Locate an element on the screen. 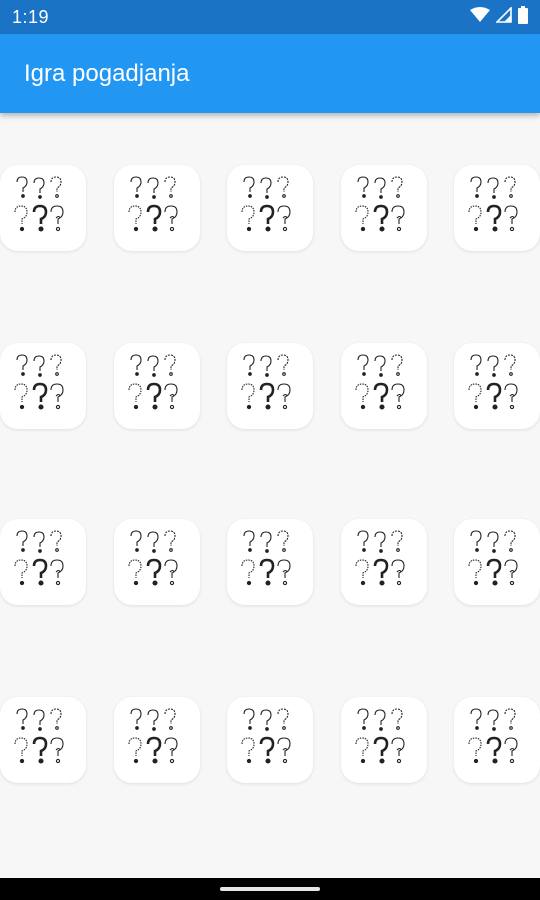  memory-card-r1-c1 is located at coordinates (43, 208).